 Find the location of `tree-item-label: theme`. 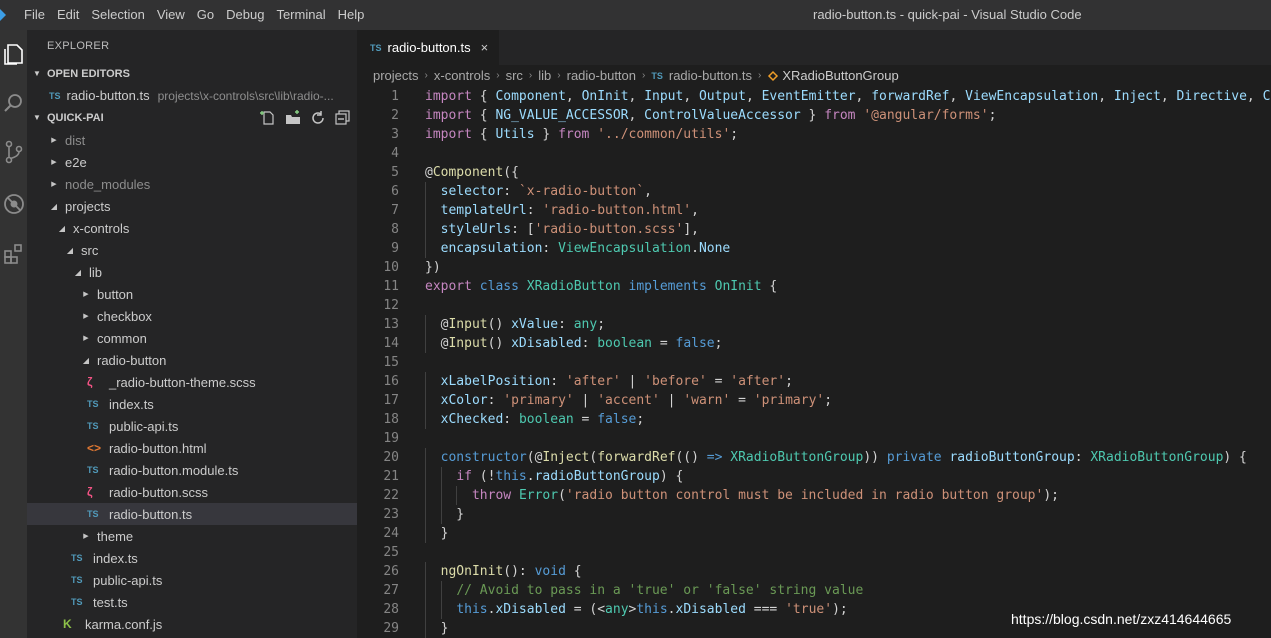

tree-item-label: theme is located at coordinates (115, 536).